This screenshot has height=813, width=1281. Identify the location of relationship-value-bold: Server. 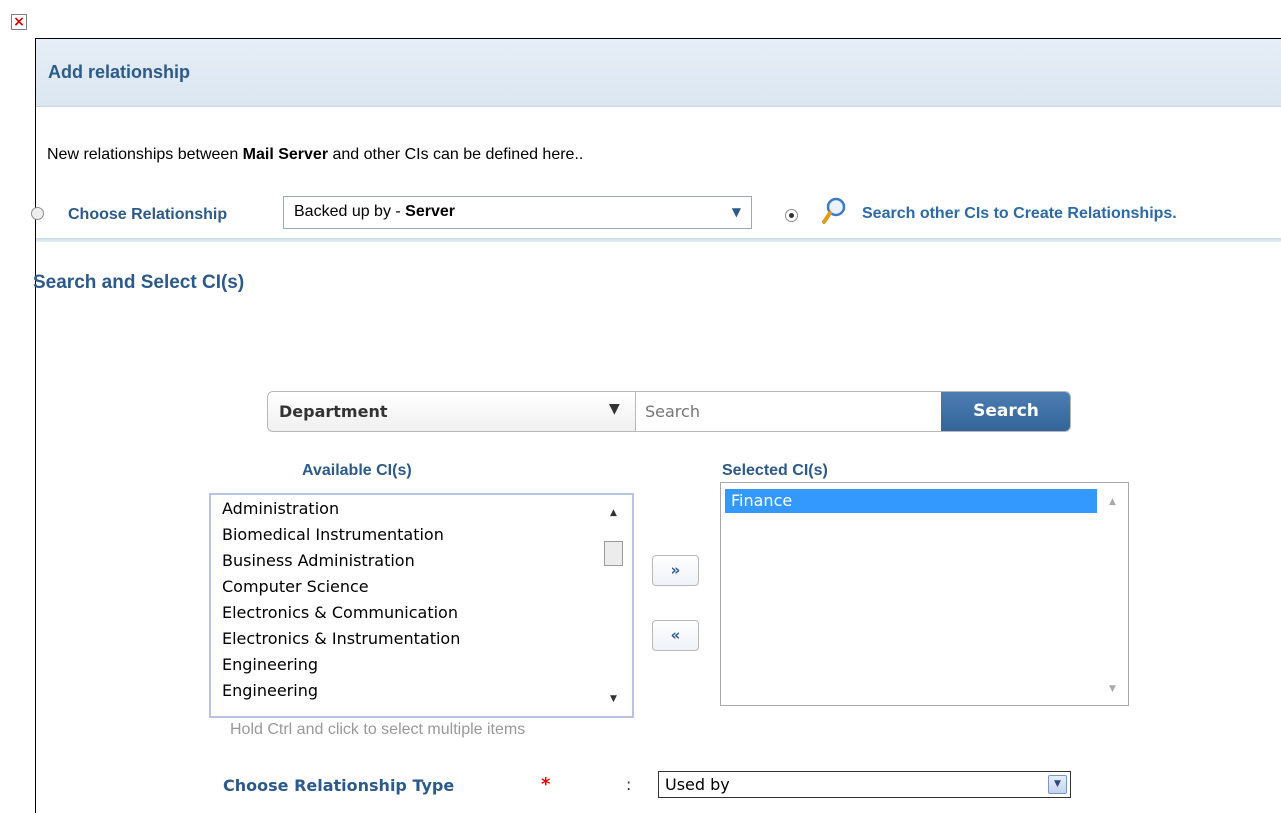
(430, 211).